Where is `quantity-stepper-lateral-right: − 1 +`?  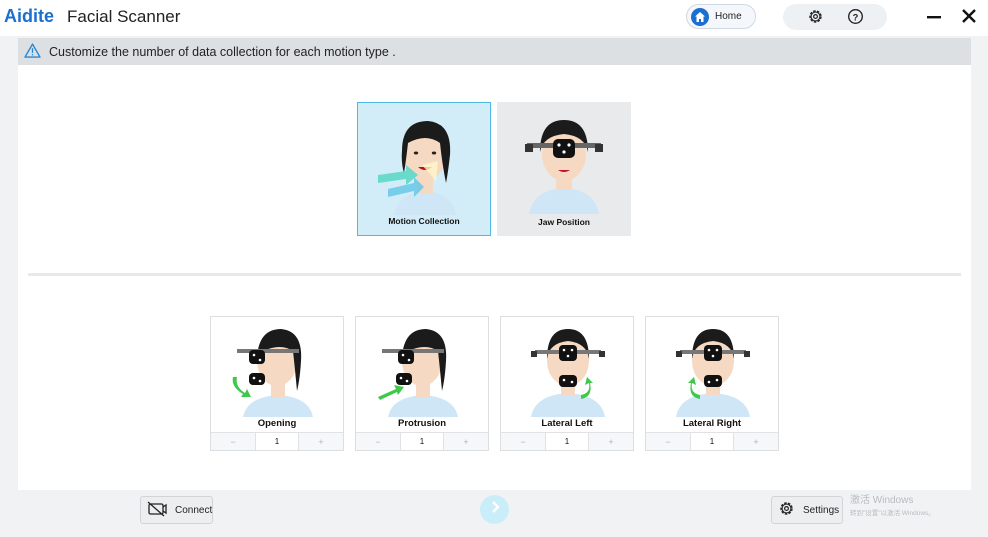
quantity-stepper-lateral-right: − 1 + is located at coordinates (712, 441).